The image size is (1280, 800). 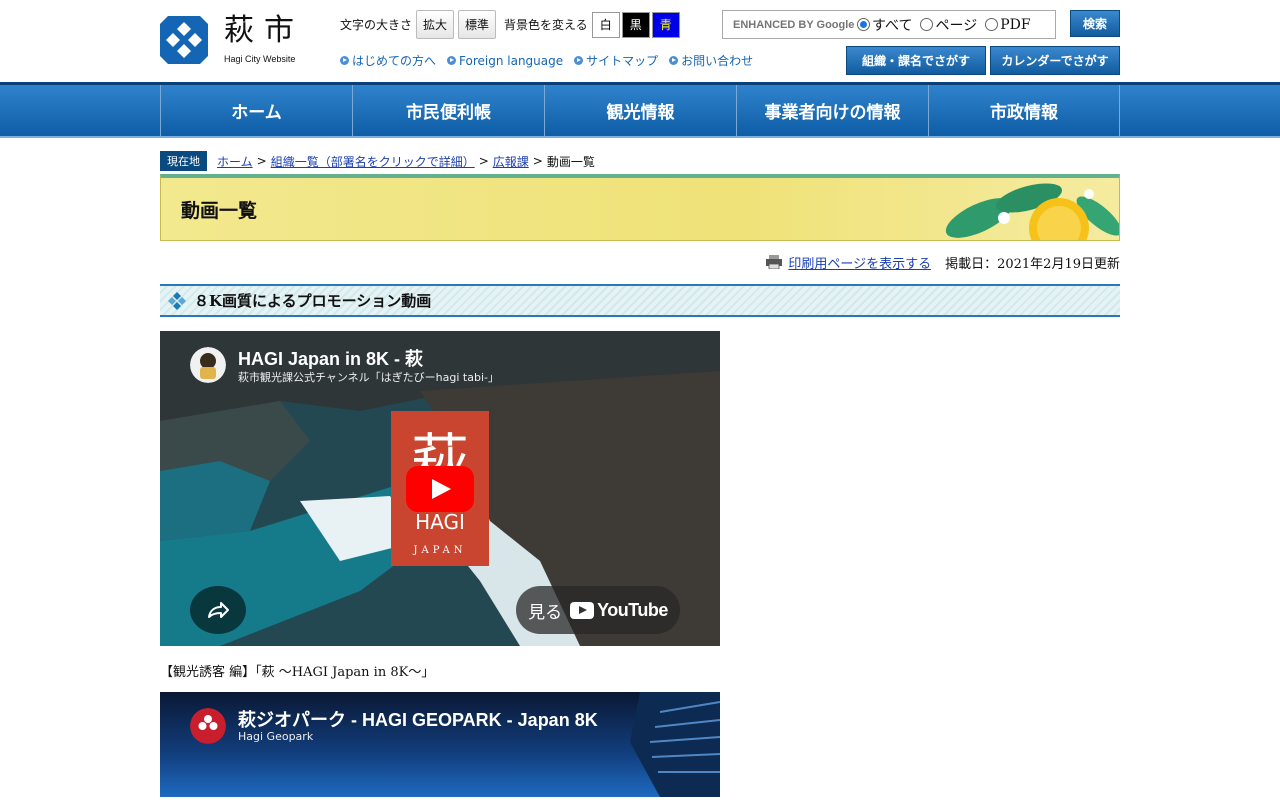 I want to click on search-option-all: すべて, so click(x=884, y=25).